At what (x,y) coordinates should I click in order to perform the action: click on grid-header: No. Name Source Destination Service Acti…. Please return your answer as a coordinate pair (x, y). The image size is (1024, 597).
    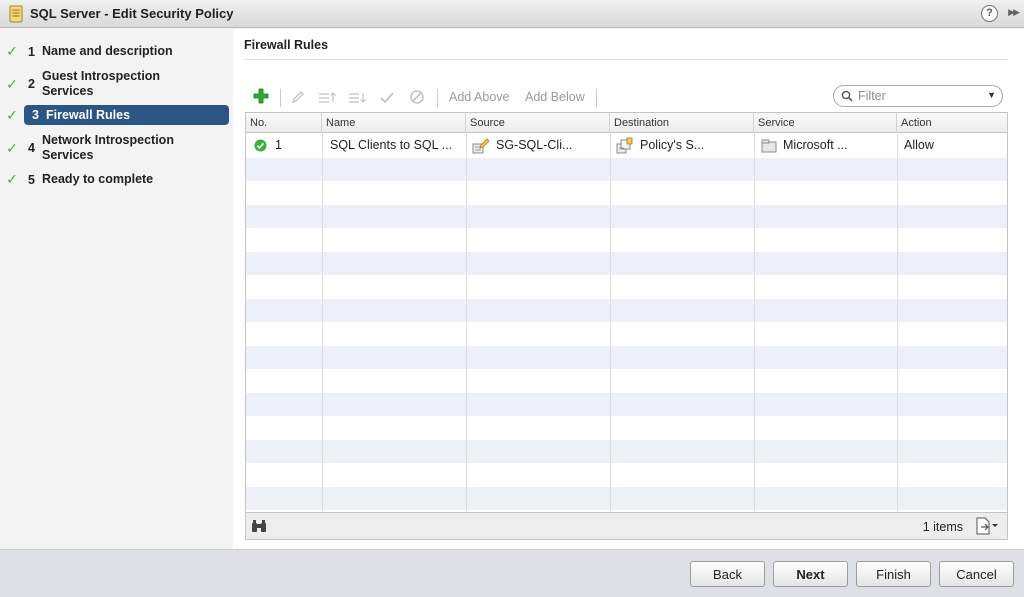
    Looking at the image, I should click on (626, 123).